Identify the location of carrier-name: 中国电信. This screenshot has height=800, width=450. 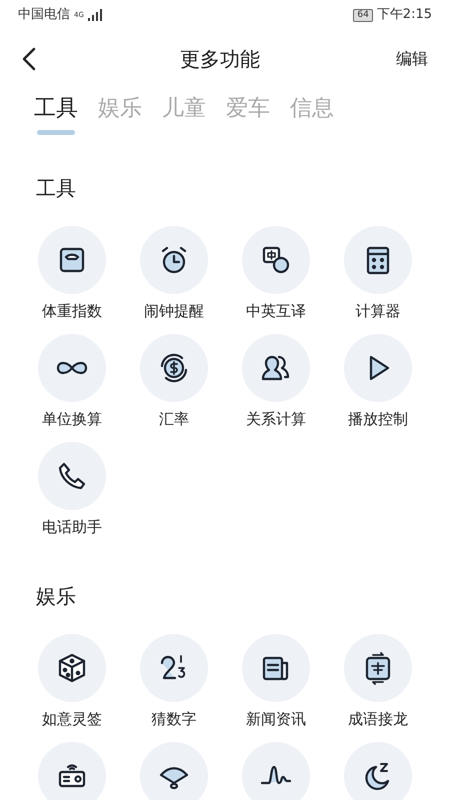
(44, 15).